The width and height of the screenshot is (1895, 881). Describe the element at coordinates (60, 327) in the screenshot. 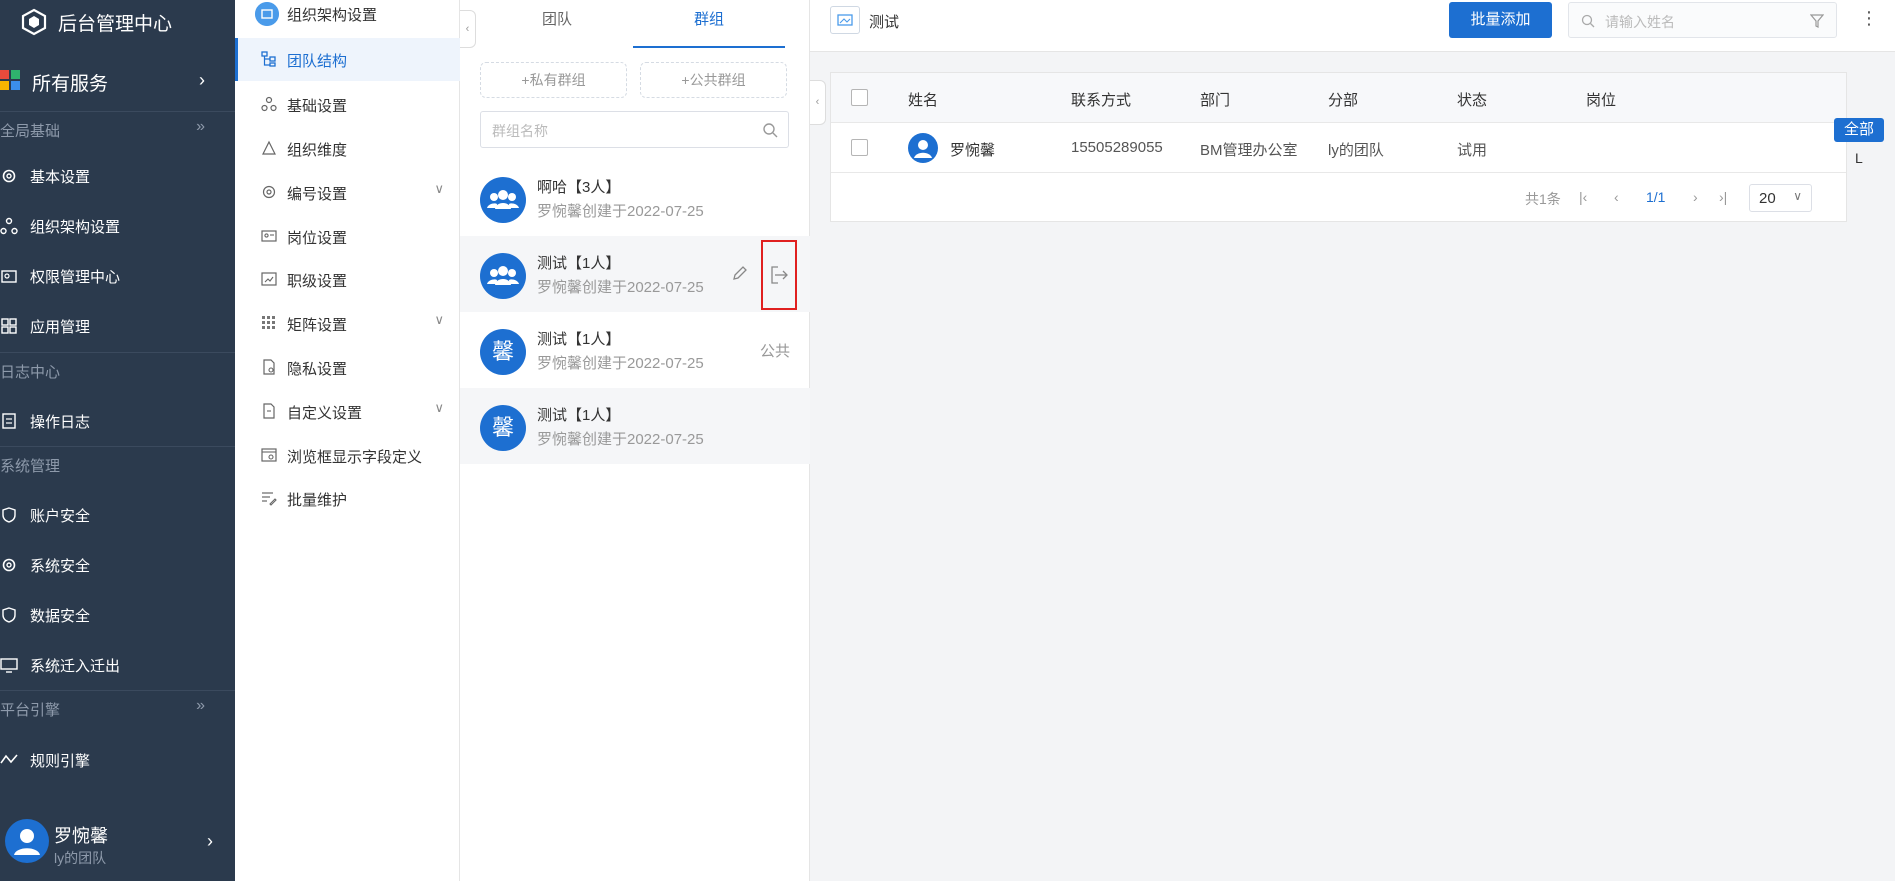

I see `nav-item-label: 应用管理` at that location.